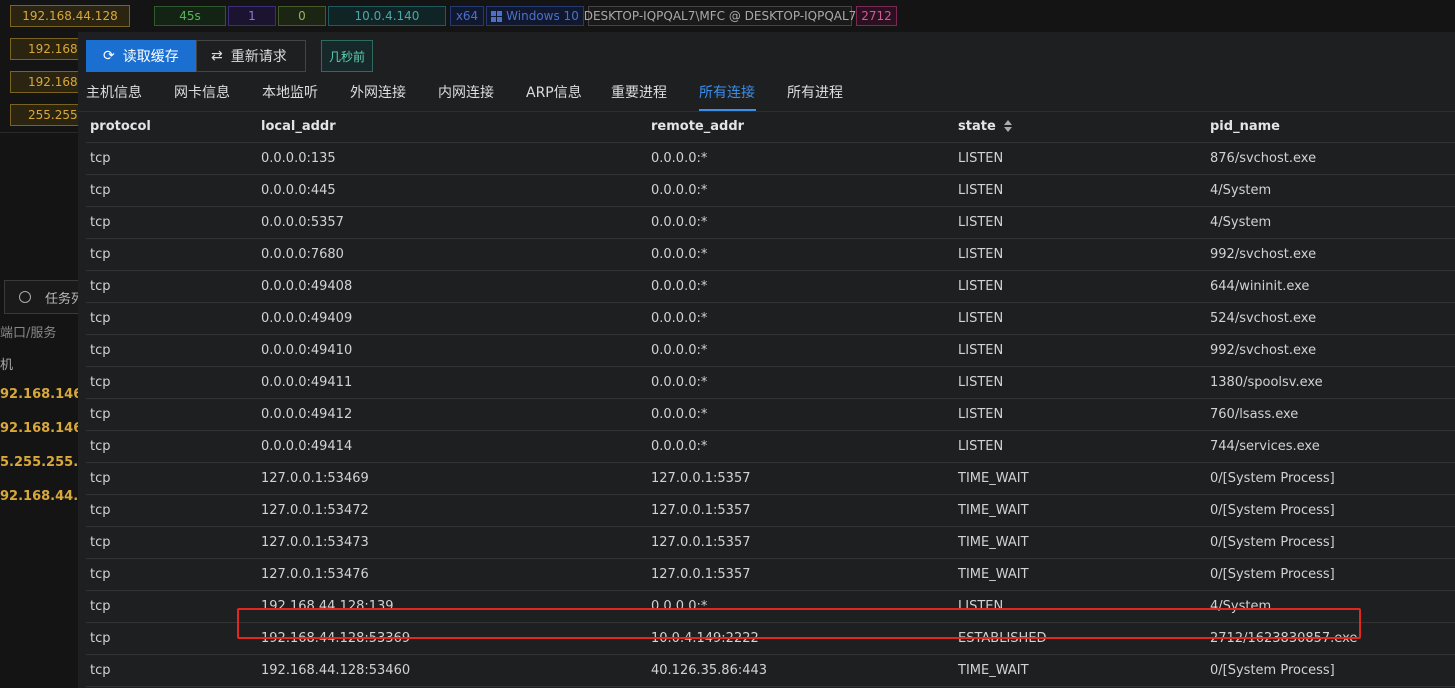  Describe the element at coordinates (977, 126) in the screenshot. I see `header-state-label: state` at that location.